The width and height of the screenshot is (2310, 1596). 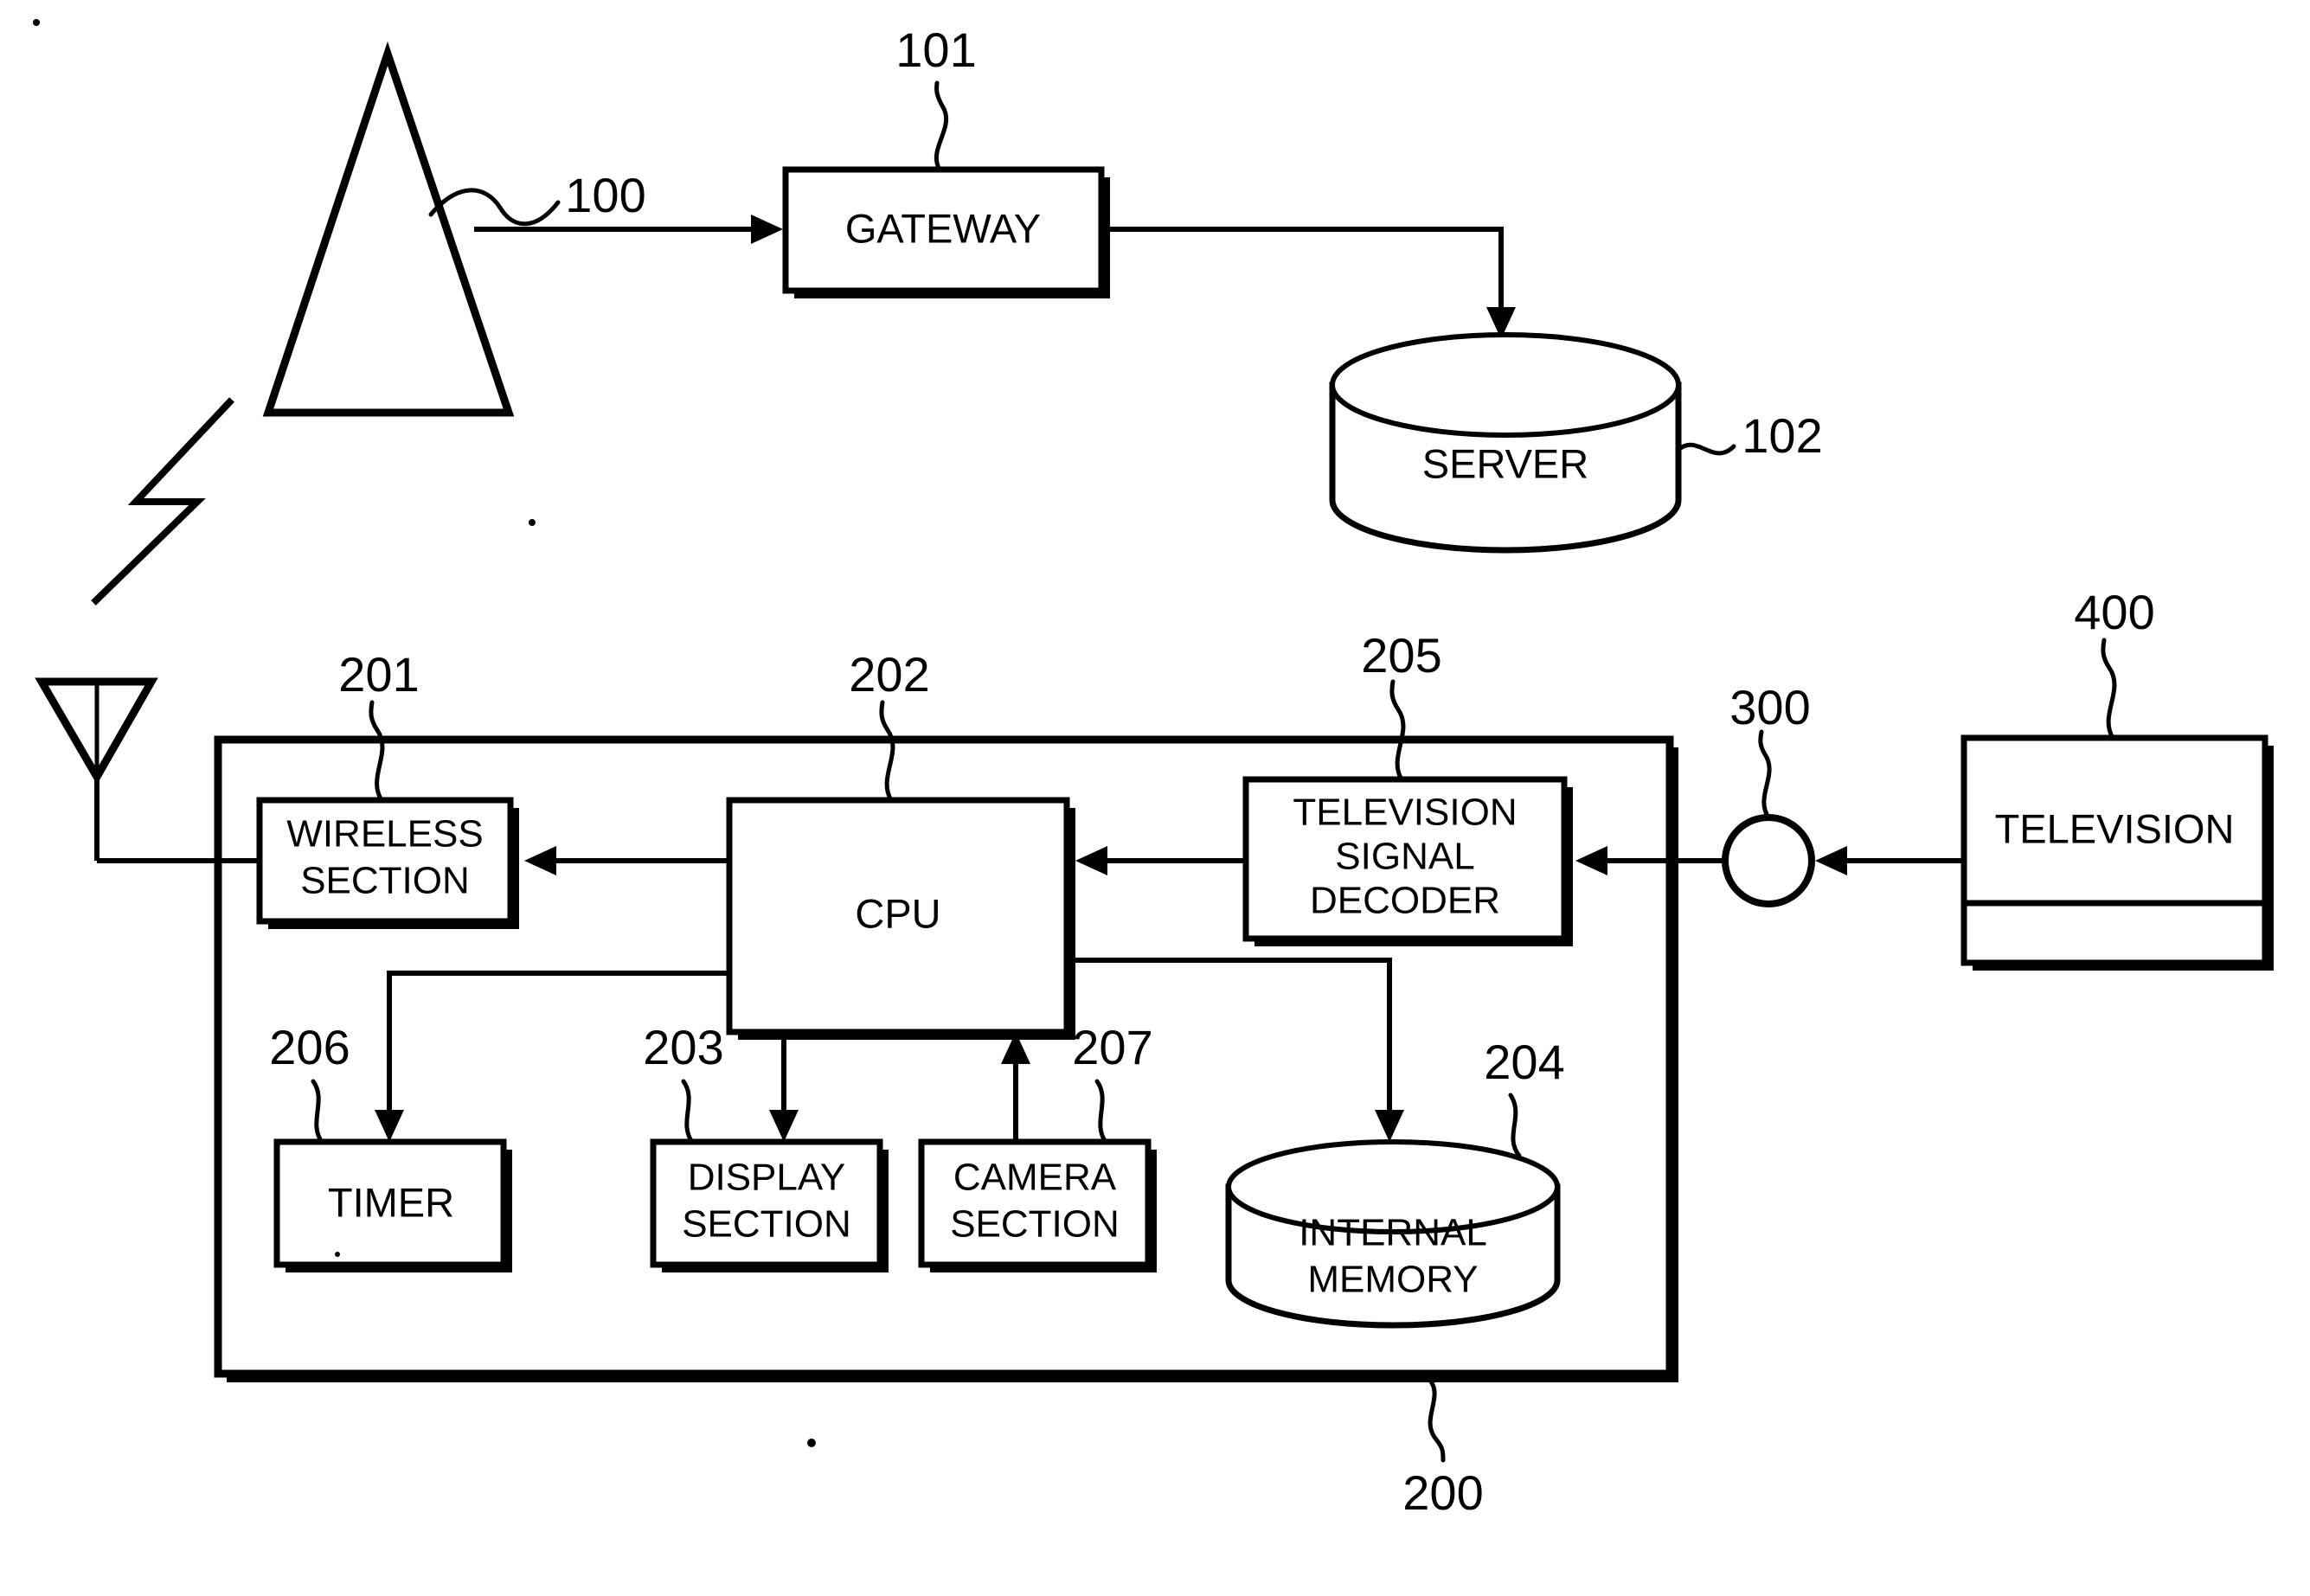 I want to click on television-node: TELEVISION 400, so click(x=2117, y=778).